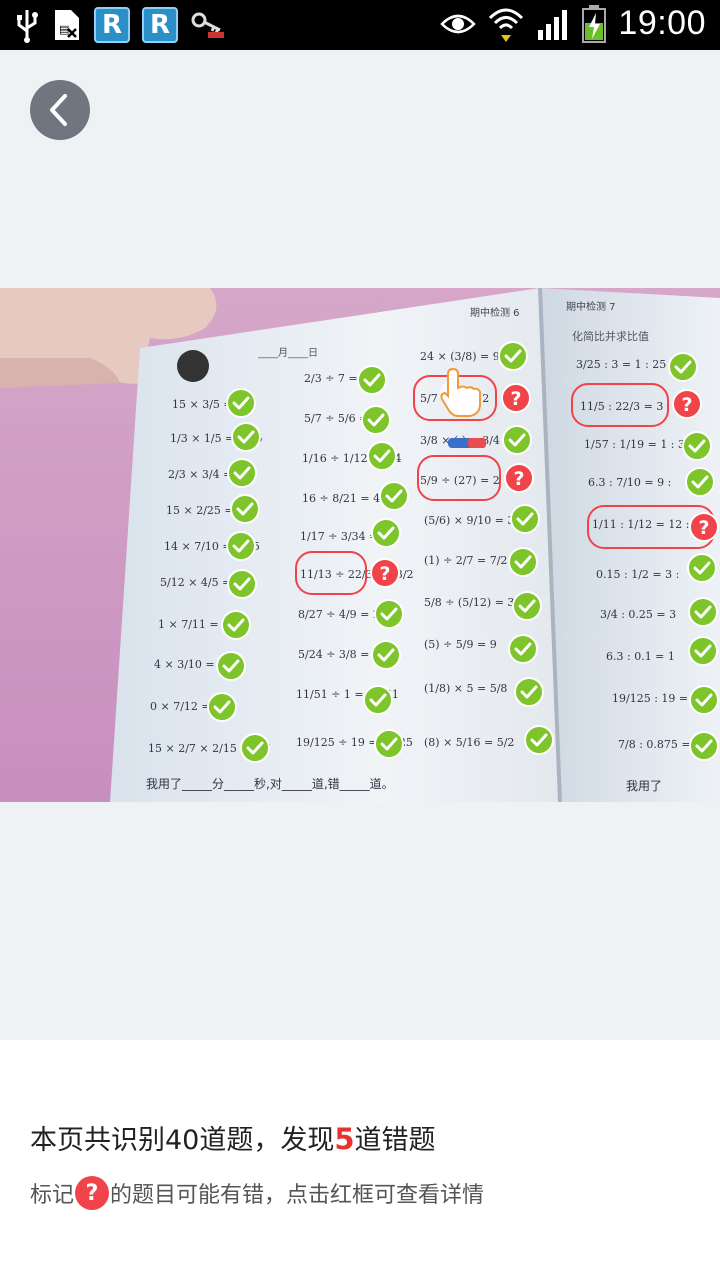 This screenshot has height=1280, width=720. Describe the element at coordinates (495, 312) in the screenshot. I see `svg-text: 期中检测 6` at that location.